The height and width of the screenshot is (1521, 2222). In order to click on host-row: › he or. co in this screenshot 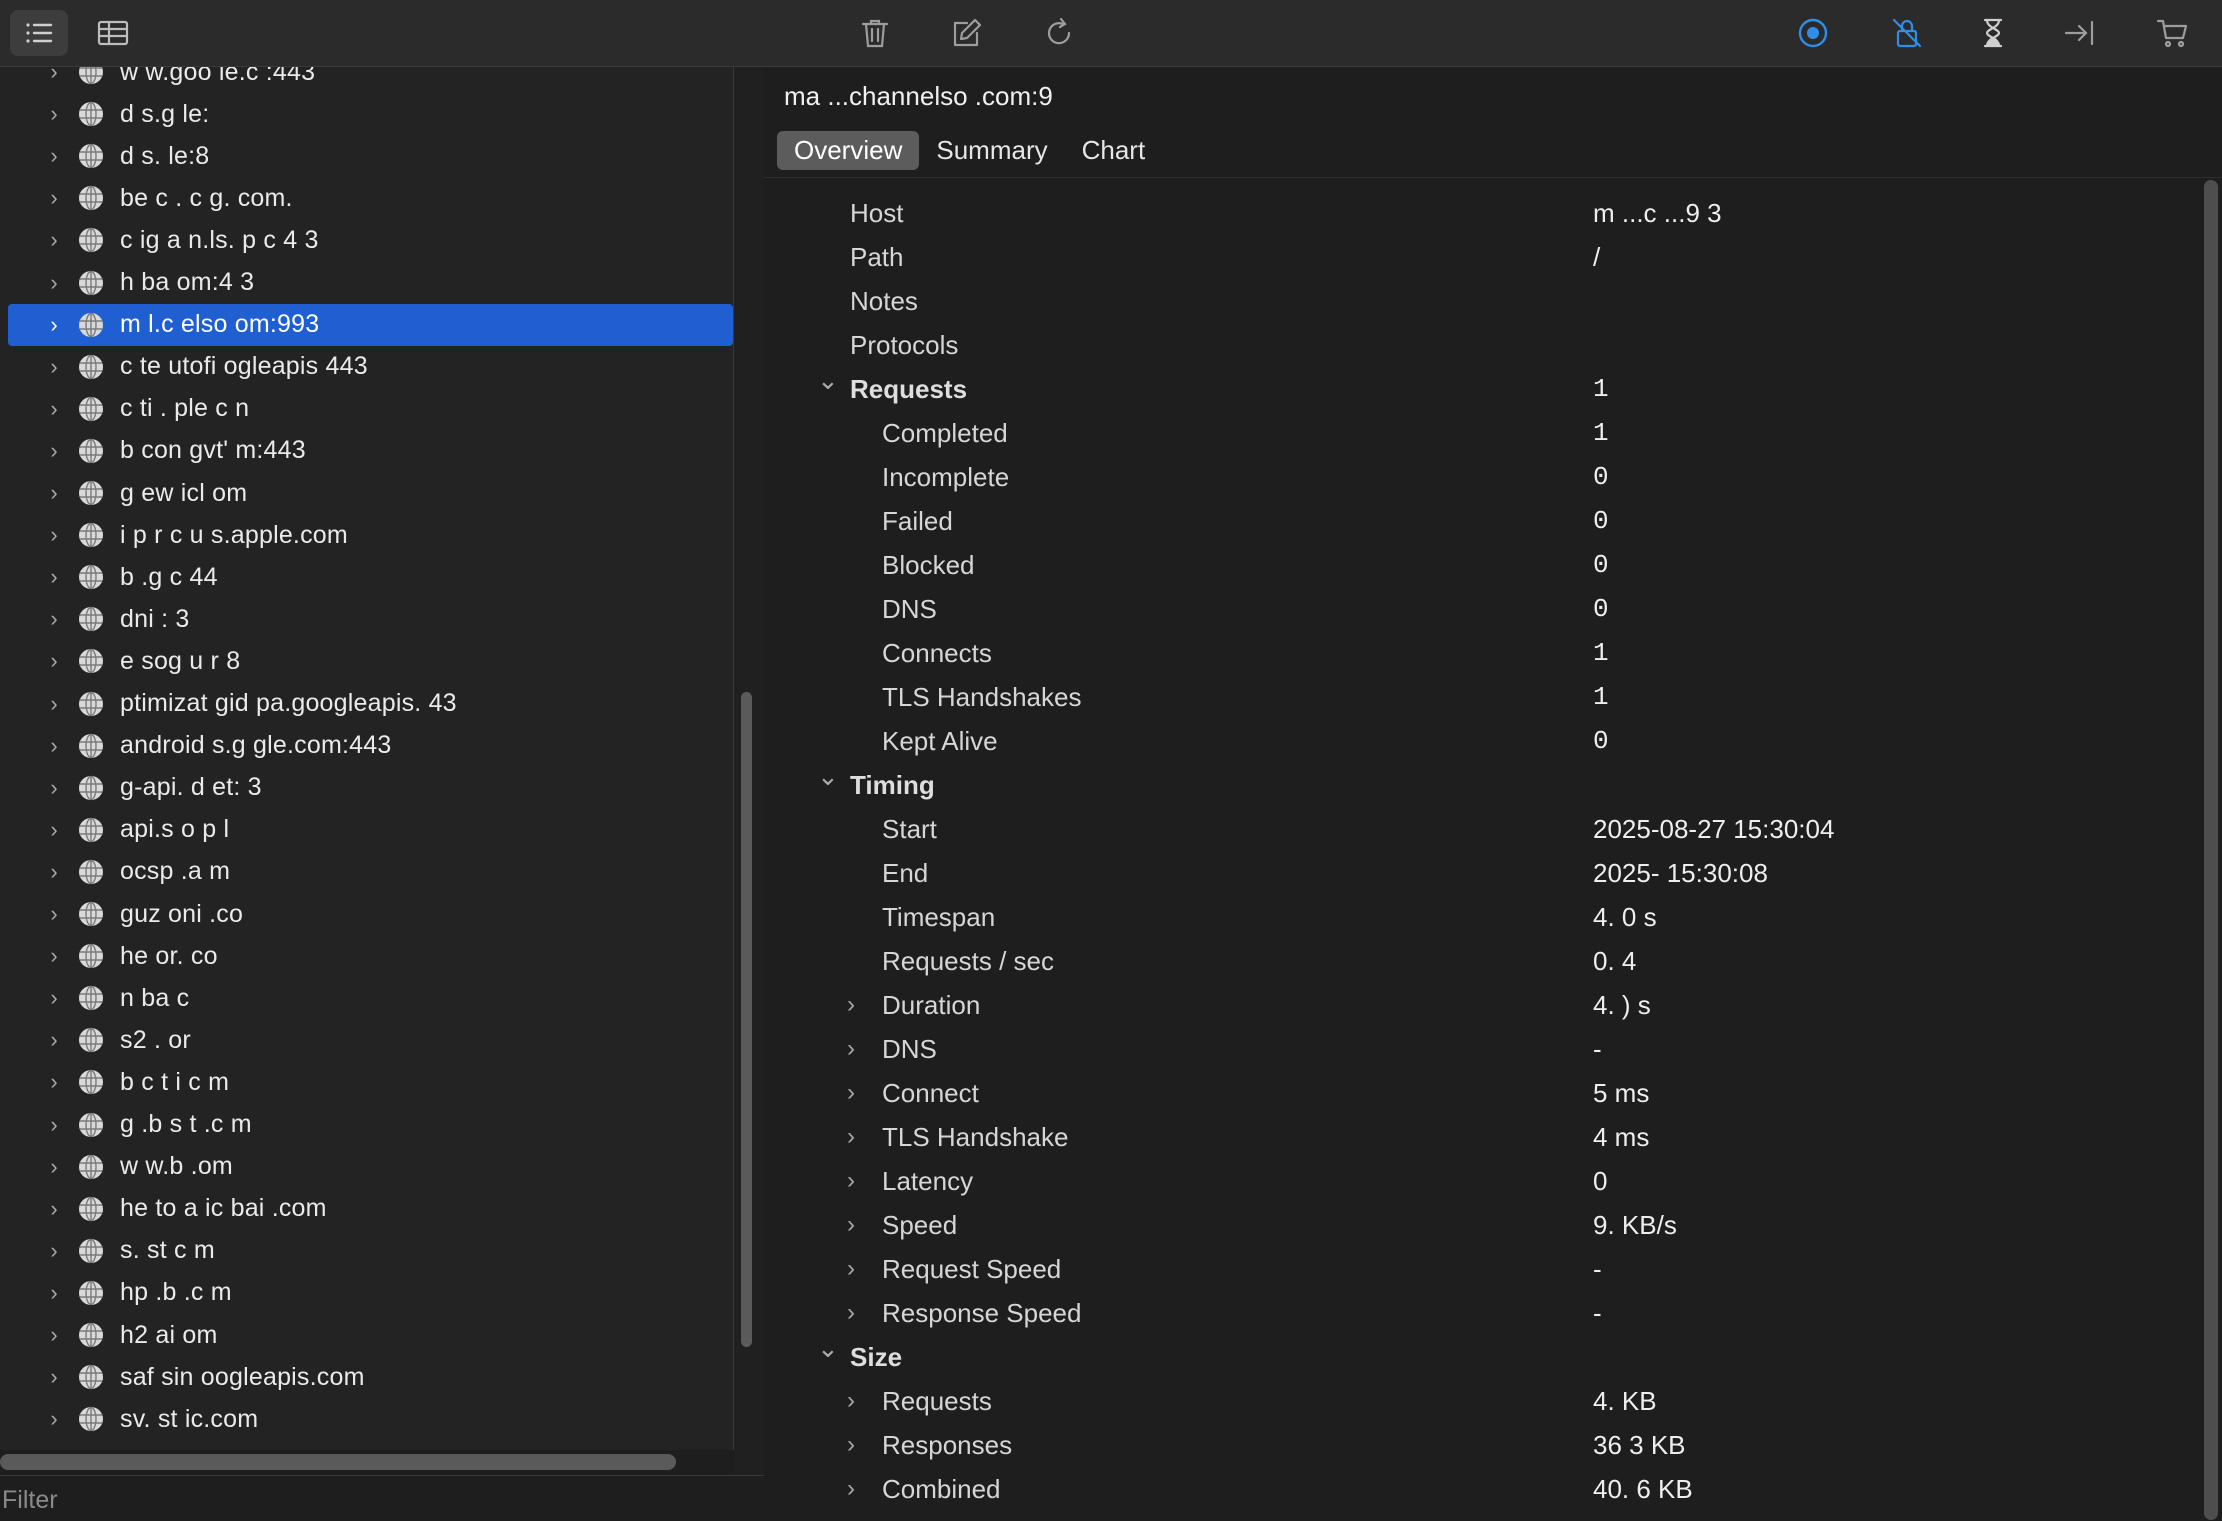, I will do `click(366, 956)`.